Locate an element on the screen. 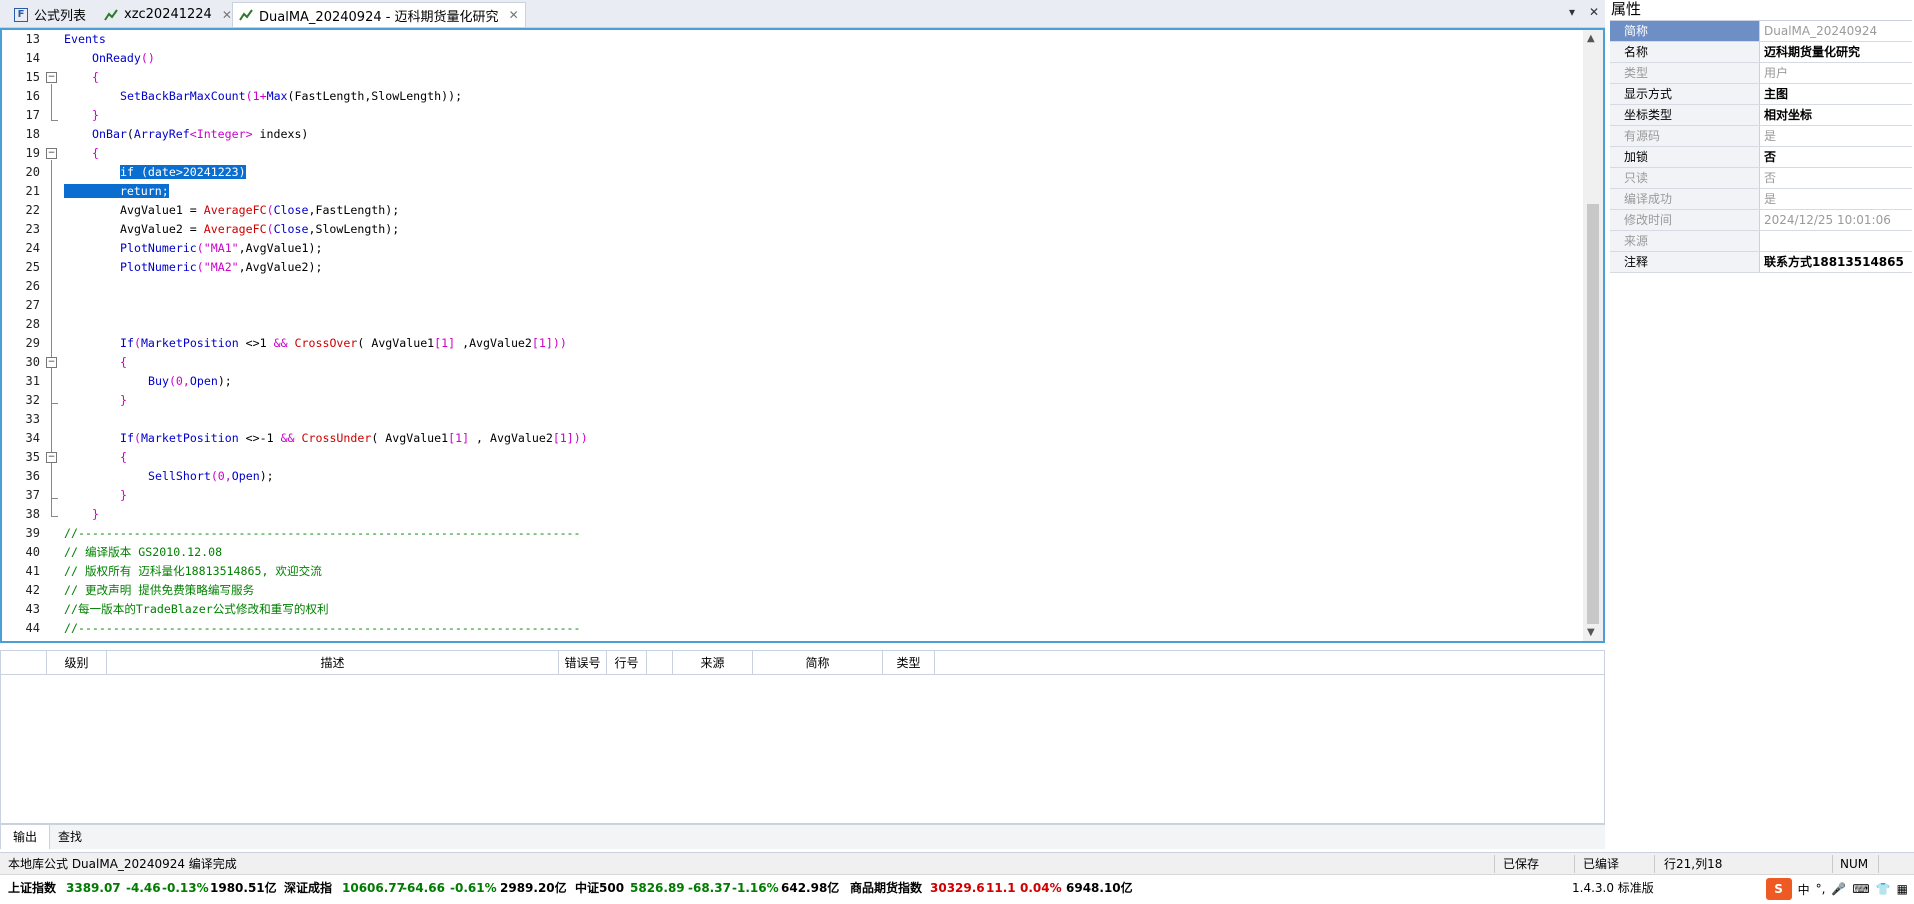 The height and width of the screenshot is (904, 1914). tab-formula-list: F 公式列表 is located at coordinates (50, 14).